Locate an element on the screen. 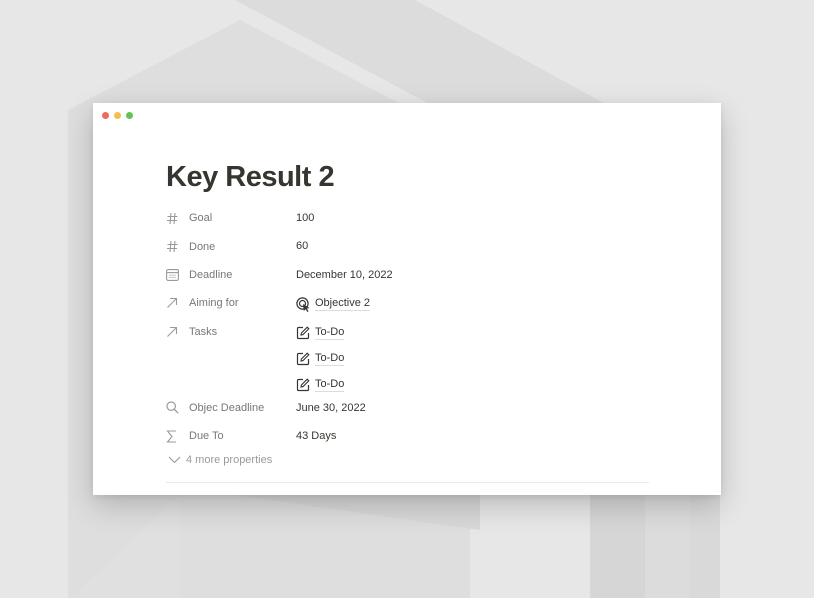 The width and height of the screenshot is (814, 598). divider is located at coordinates (407, 482).